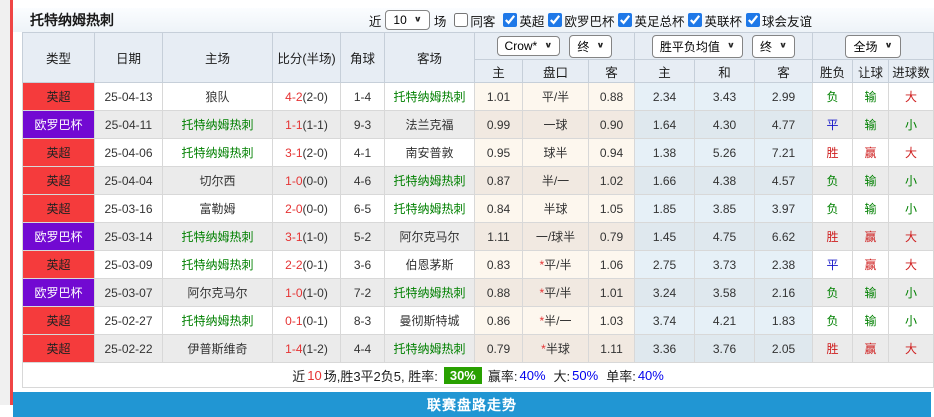 The height and width of the screenshot is (417, 934). I want to click on col-header-odds-home: 主, so click(498, 71).